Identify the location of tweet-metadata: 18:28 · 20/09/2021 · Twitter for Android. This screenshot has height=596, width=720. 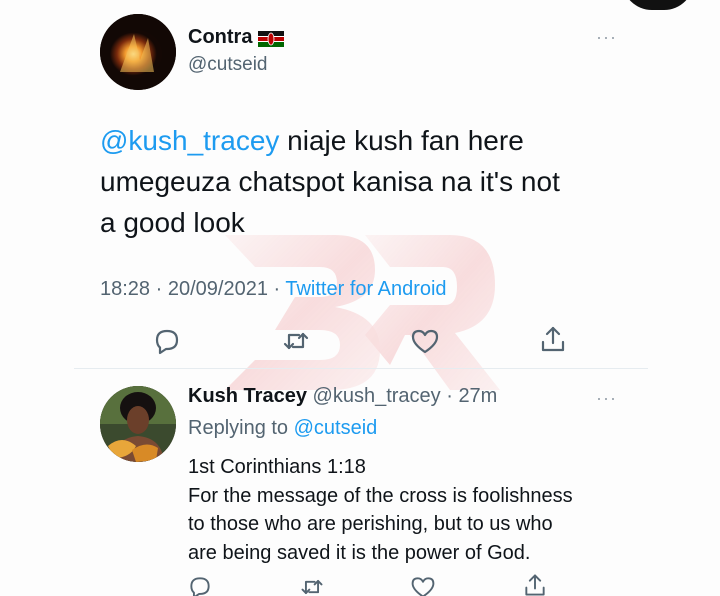
(273, 289).